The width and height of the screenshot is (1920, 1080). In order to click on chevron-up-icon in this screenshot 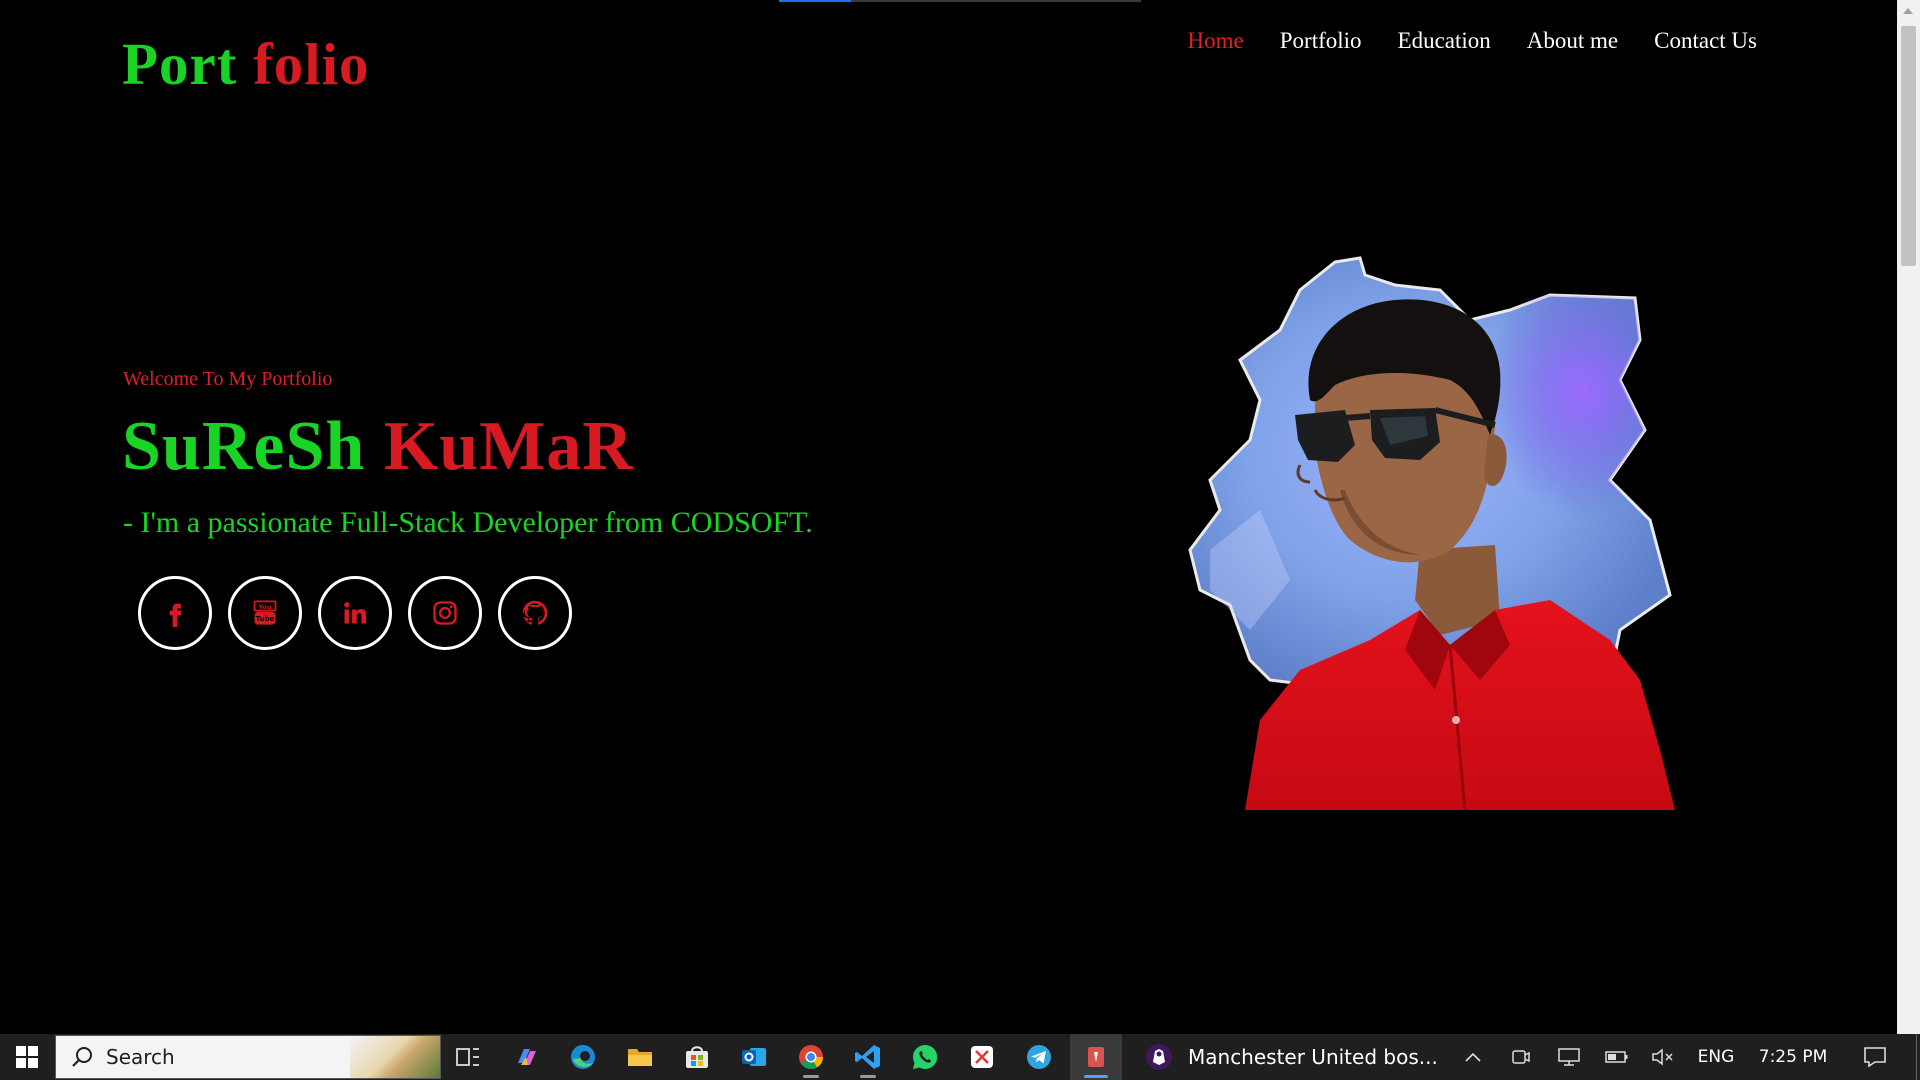, I will do `click(1473, 1057)`.